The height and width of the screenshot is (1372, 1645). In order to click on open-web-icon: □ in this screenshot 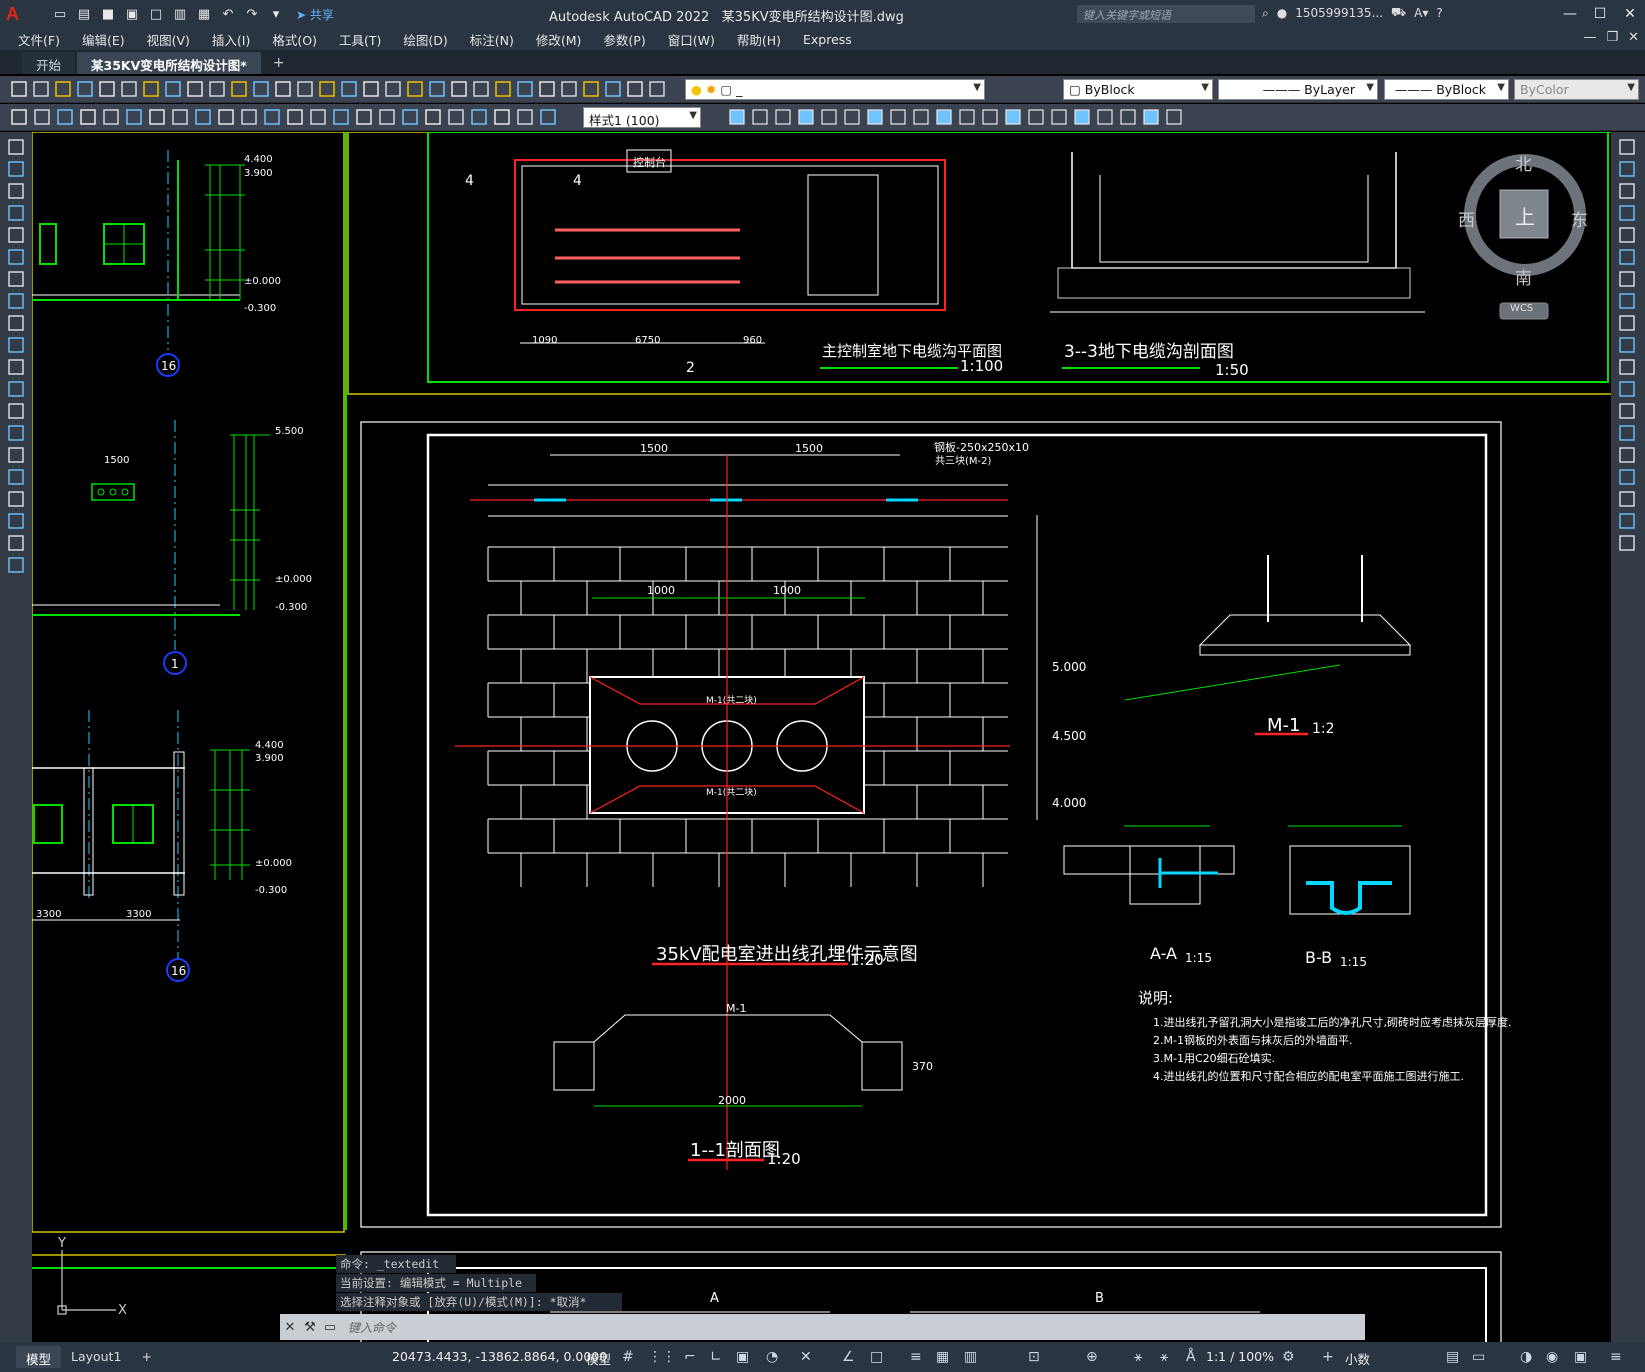, I will do `click(156, 14)`.